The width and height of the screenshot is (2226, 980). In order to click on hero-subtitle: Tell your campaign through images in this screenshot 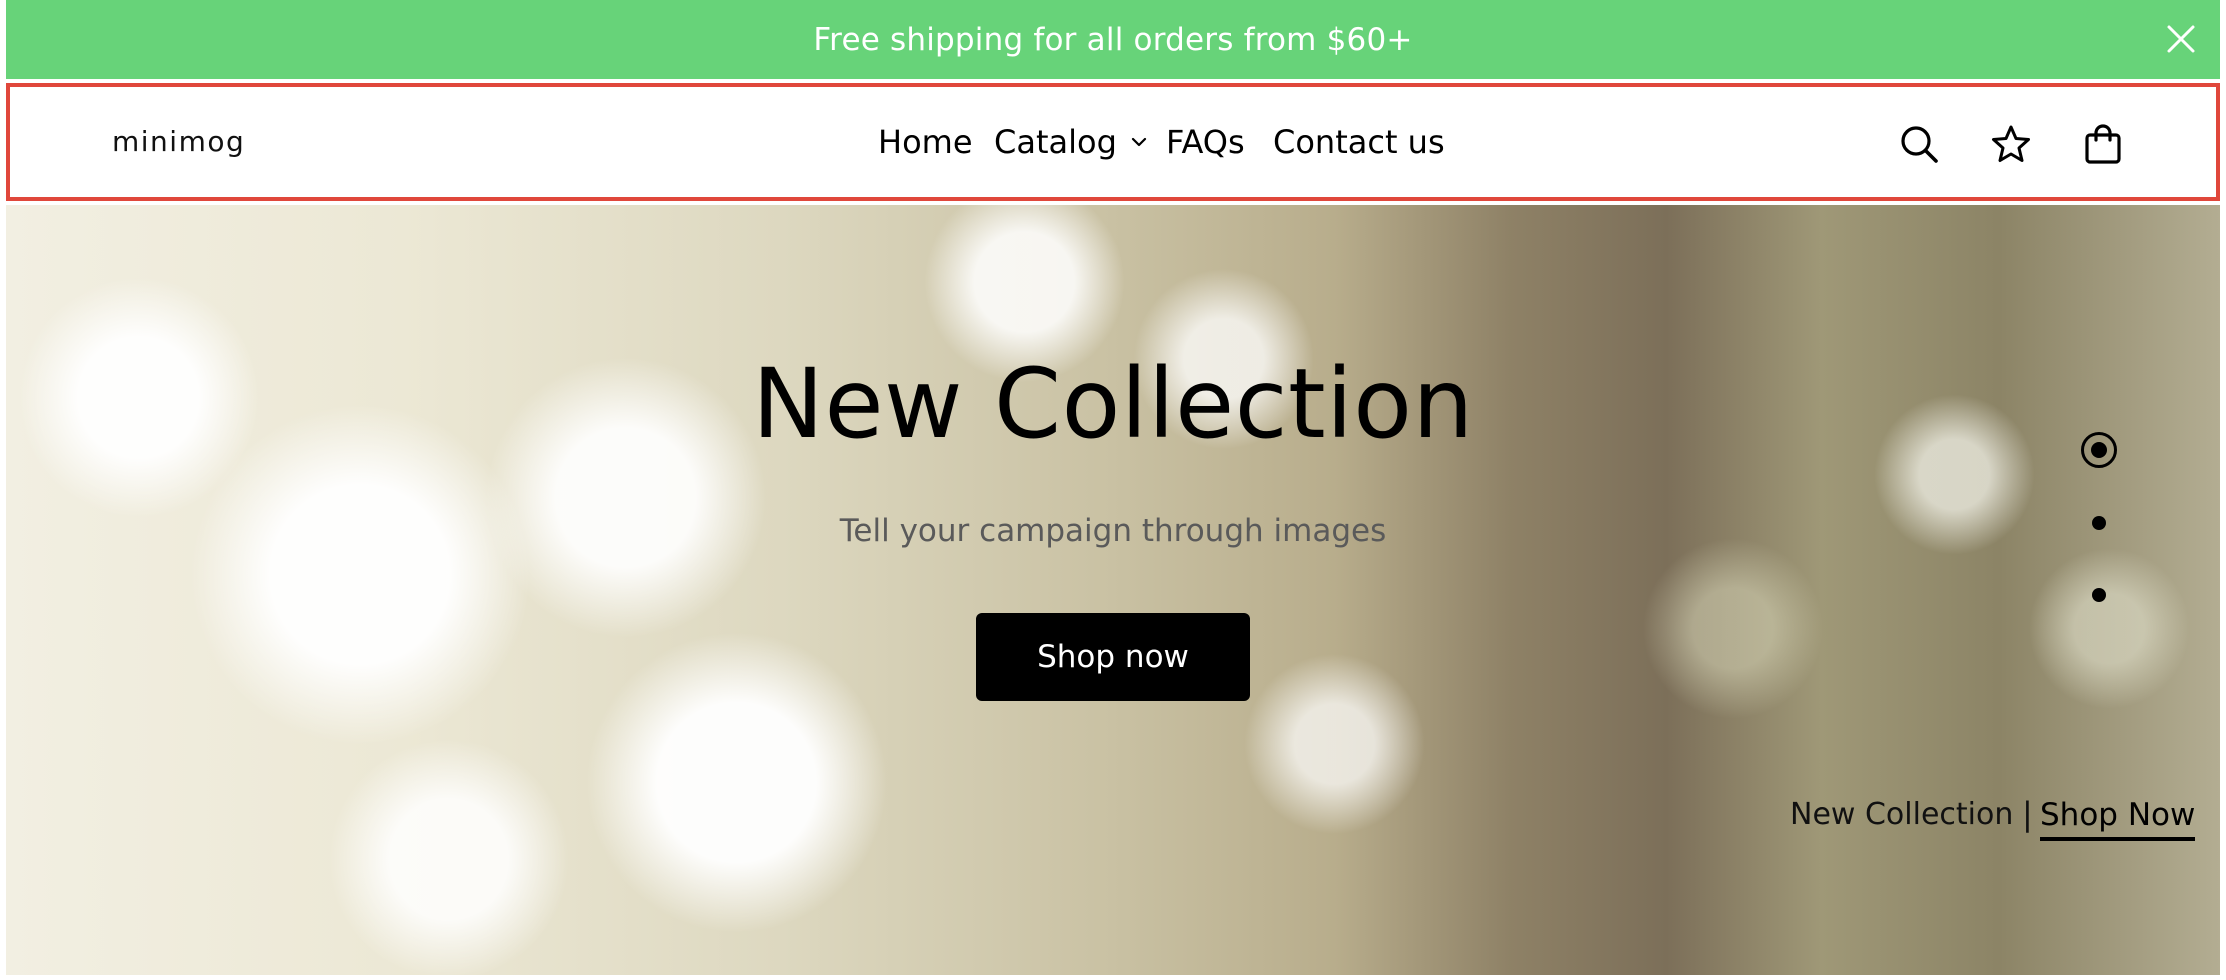, I will do `click(1113, 531)`.